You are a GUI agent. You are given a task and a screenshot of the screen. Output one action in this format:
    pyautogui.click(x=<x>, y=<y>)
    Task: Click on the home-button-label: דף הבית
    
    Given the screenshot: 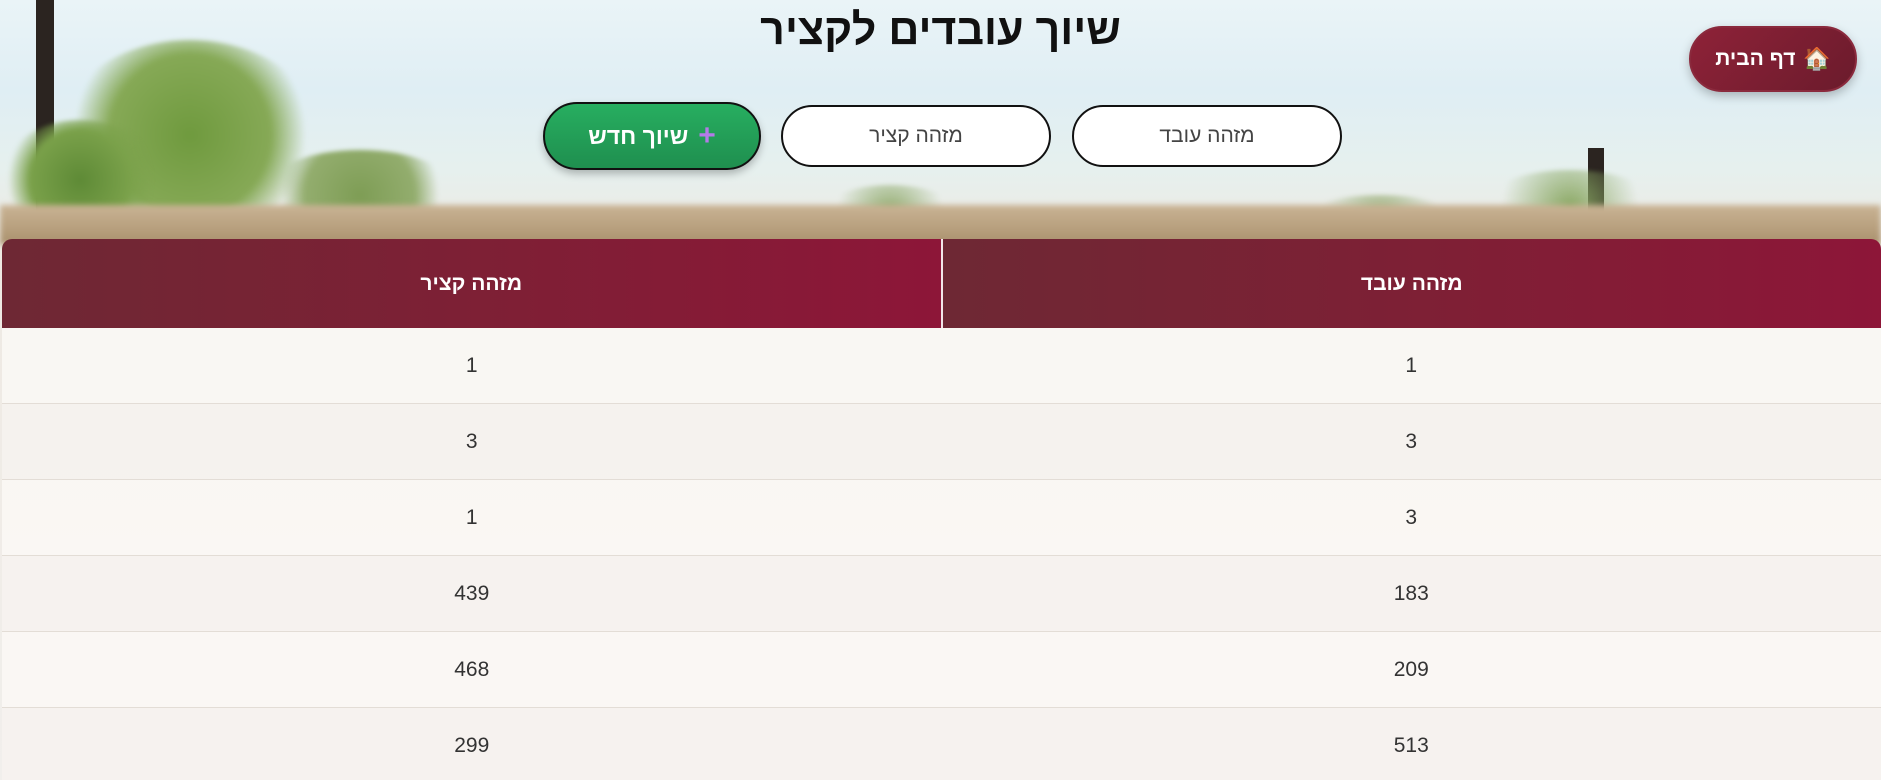 What is the action you would take?
    pyautogui.click(x=1755, y=58)
    